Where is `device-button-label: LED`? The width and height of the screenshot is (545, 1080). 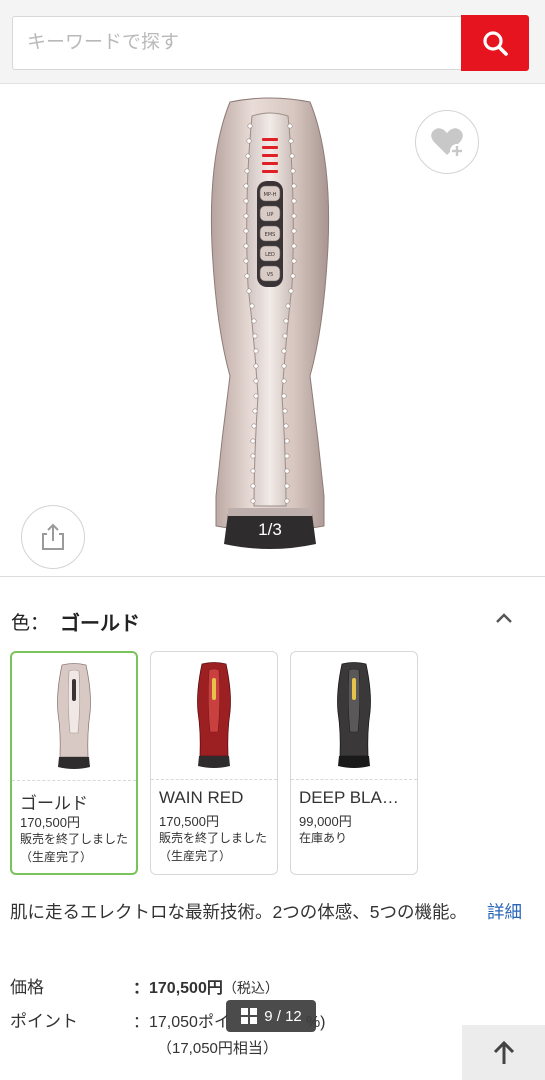 device-button-label: LED is located at coordinates (270, 255).